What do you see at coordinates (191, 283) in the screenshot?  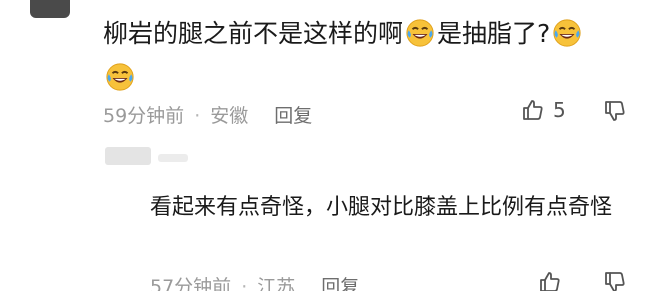 I see `reply-time: 57分钟前` at bounding box center [191, 283].